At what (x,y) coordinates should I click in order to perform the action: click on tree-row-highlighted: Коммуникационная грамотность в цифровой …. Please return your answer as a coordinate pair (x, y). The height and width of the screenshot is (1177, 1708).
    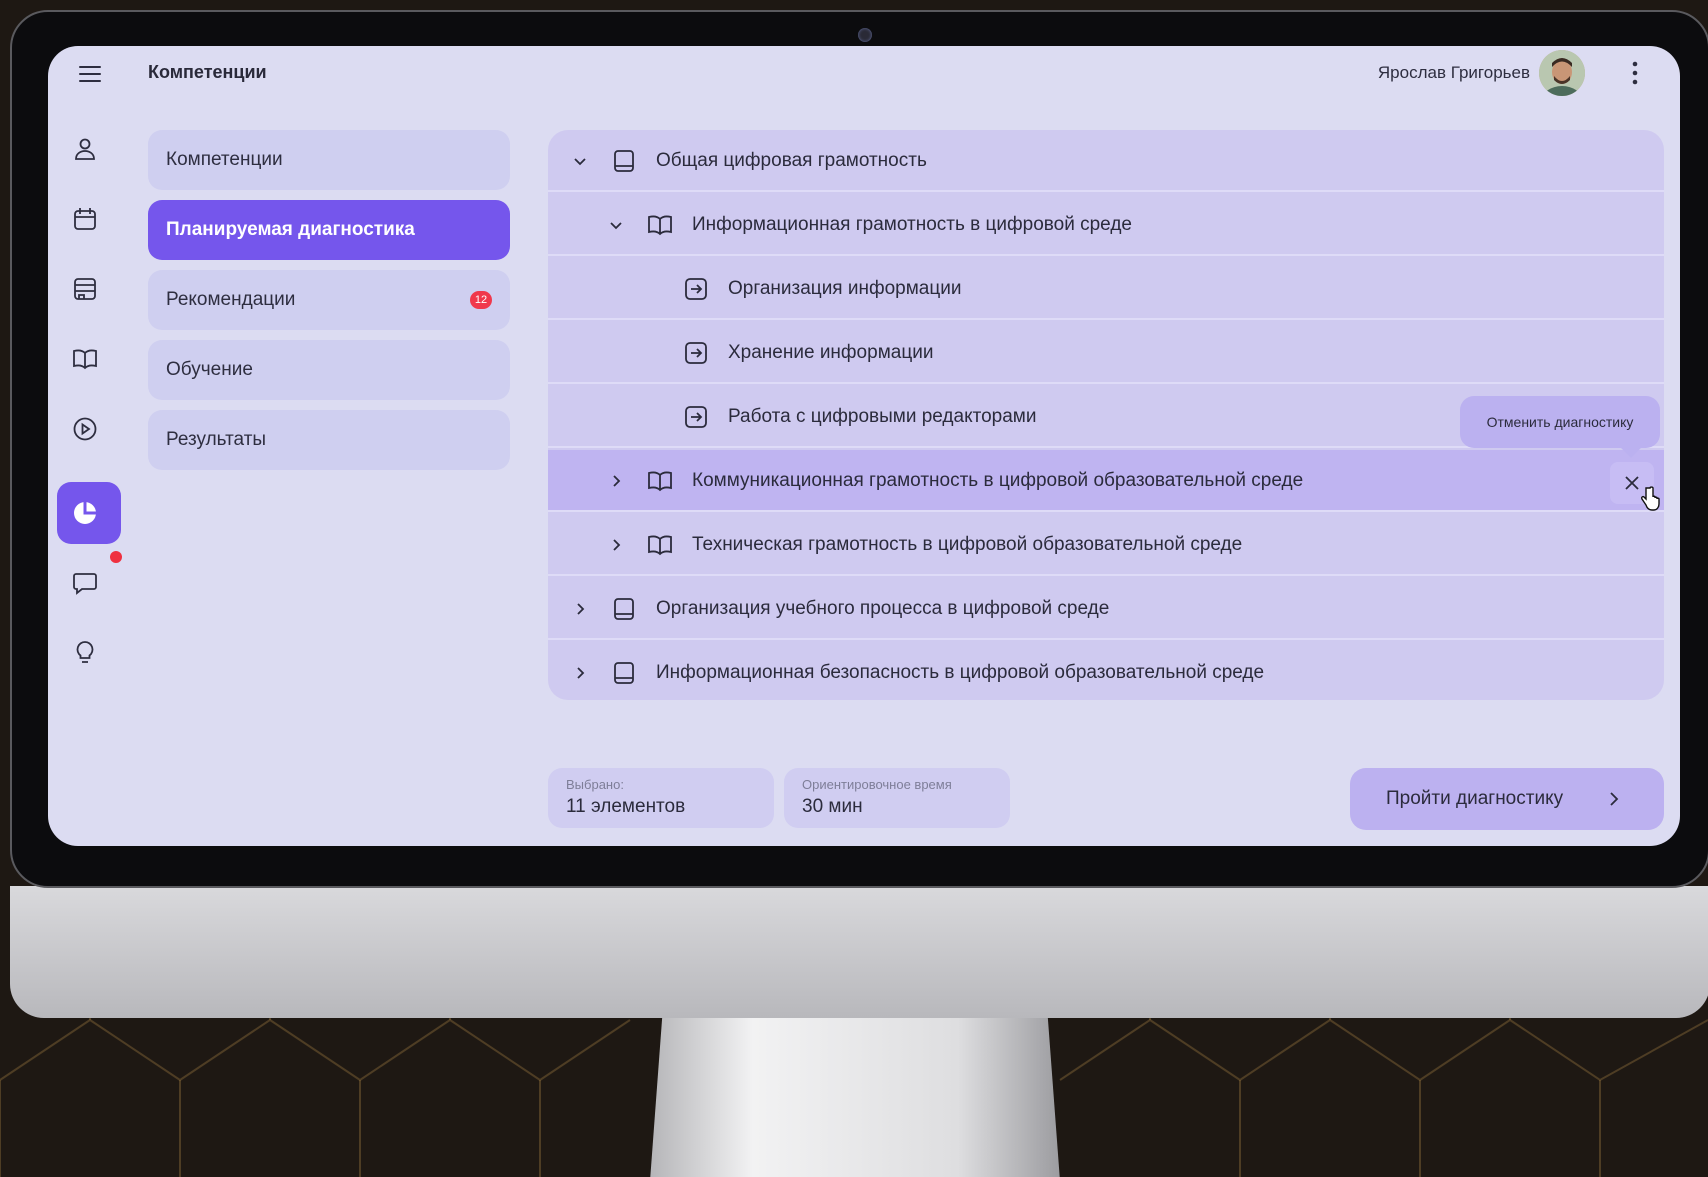
    Looking at the image, I should click on (1106, 481).